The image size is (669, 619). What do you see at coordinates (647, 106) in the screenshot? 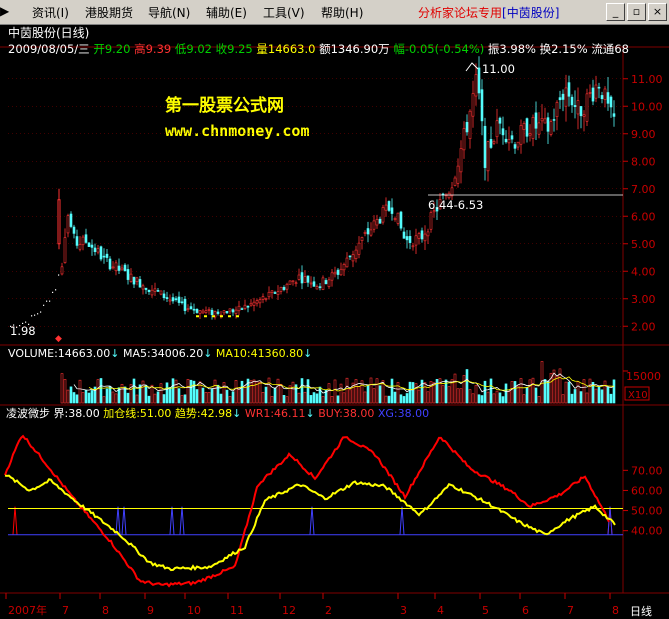
I see `price-tick-label: 10.00` at bounding box center [647, 106].